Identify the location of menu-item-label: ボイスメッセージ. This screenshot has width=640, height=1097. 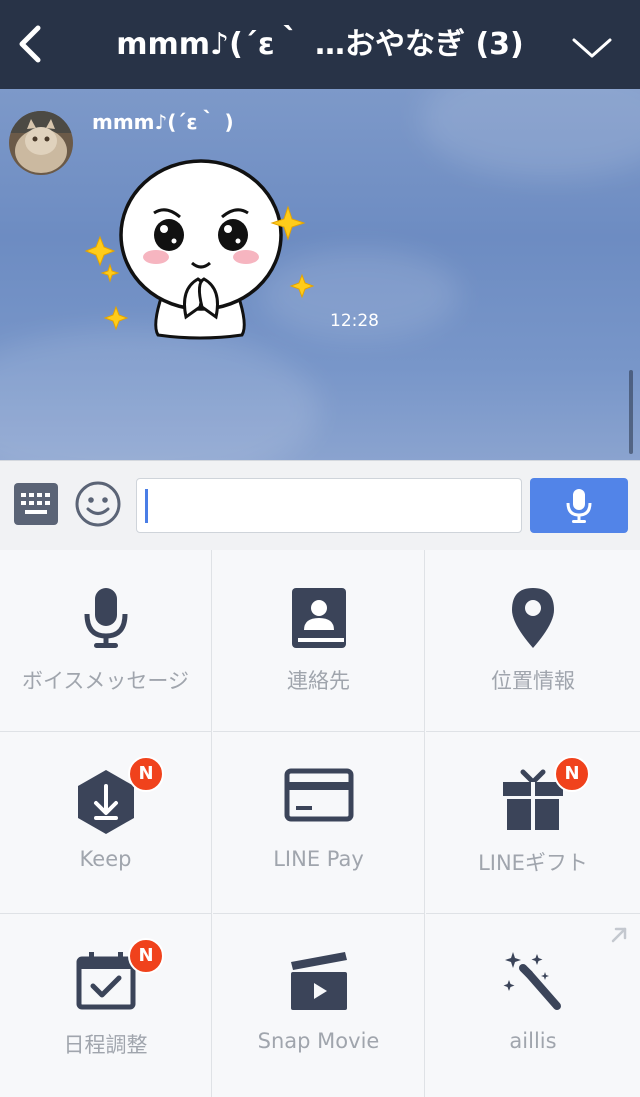
(105, 681).